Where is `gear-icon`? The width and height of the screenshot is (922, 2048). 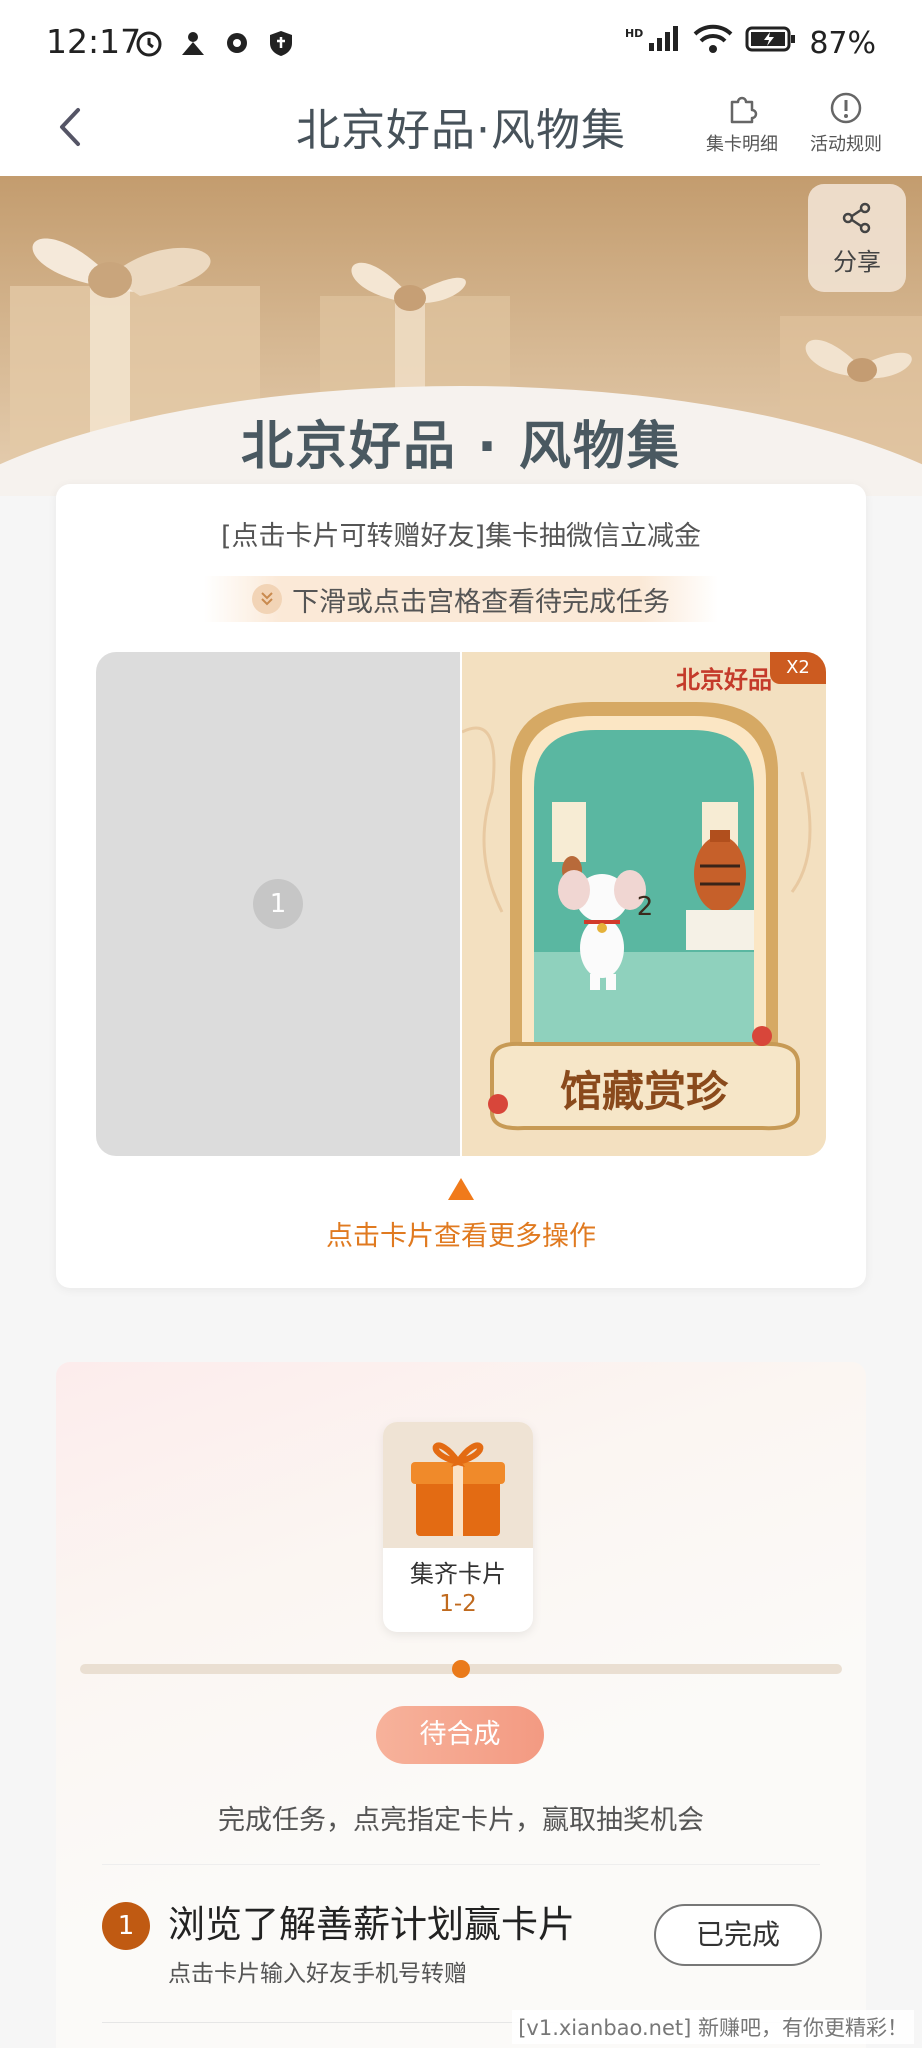
gear-icon is located at coordinates (237, 43).